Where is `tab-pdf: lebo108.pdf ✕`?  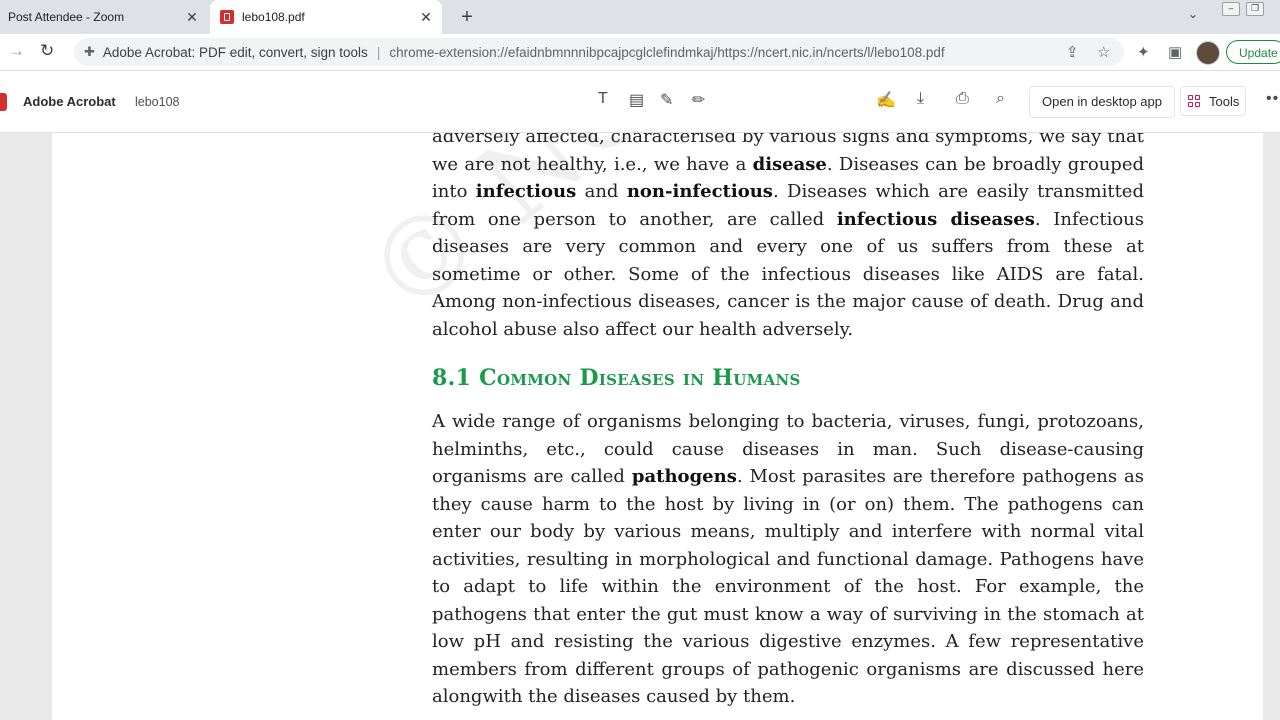
tab-pdf: lebo108.pdf ✕ is located at coordinates (326, 17).